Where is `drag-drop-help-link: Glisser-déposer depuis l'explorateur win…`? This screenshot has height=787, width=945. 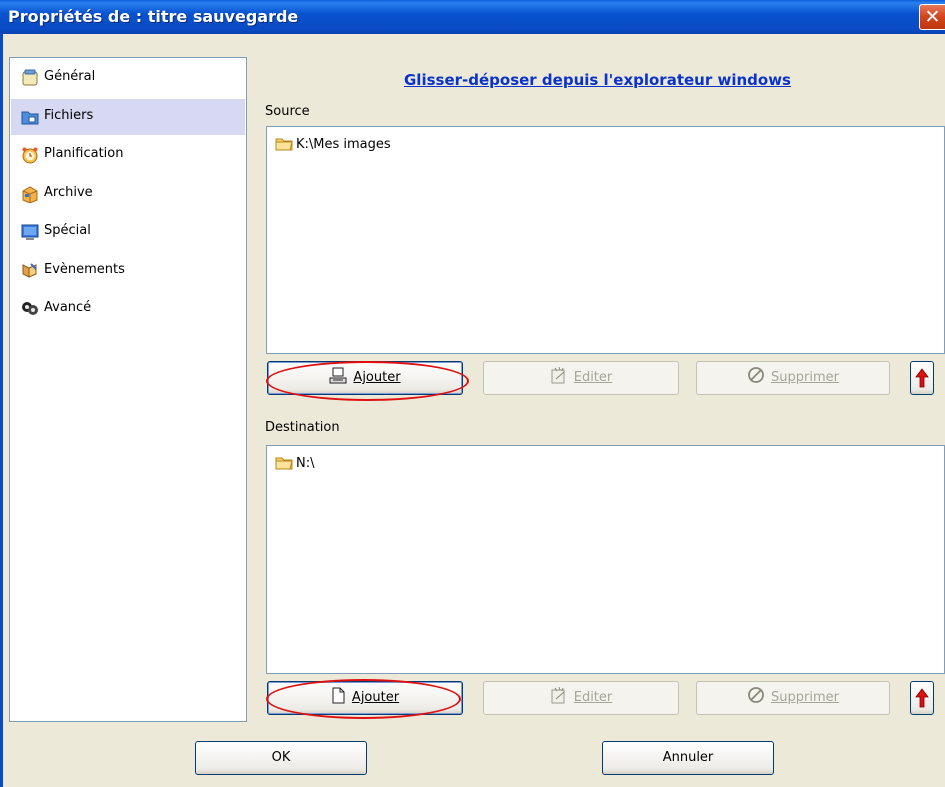
drag-drop-help-link: Glisser-déposer depuis l'explorateur win… is located at coordinates (597, 80).